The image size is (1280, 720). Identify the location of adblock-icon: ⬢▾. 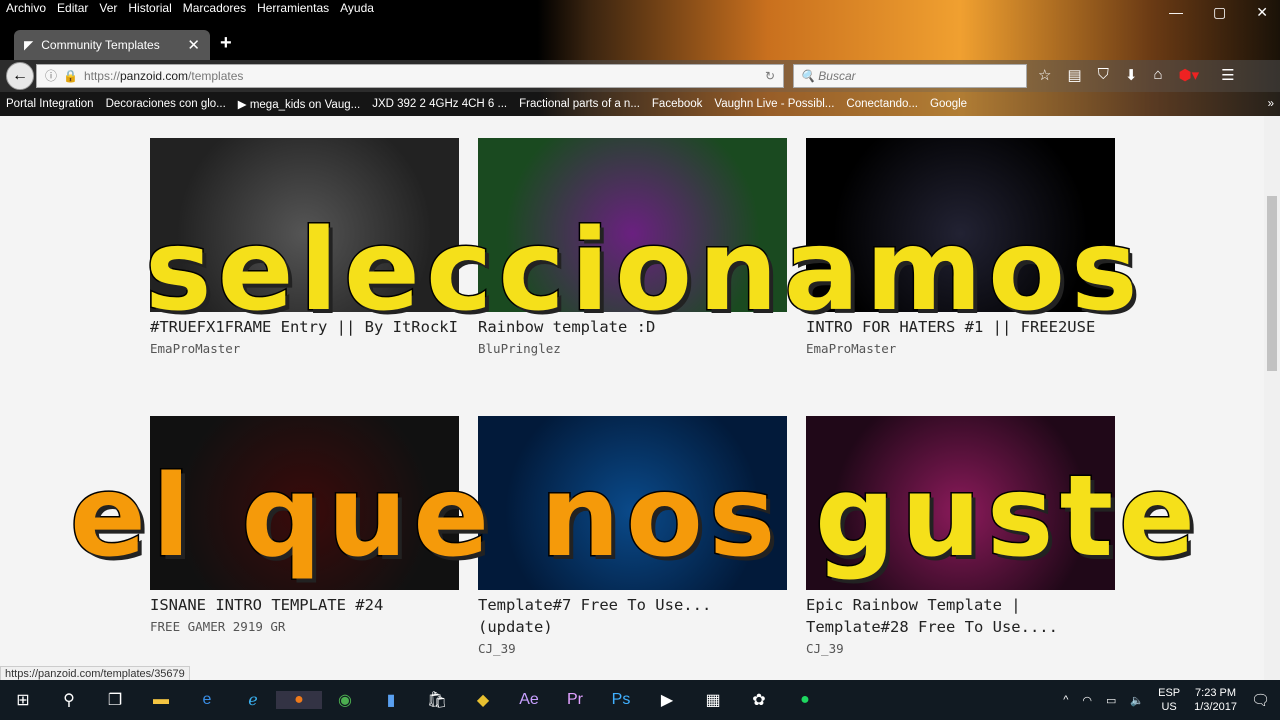
(1189, 75).